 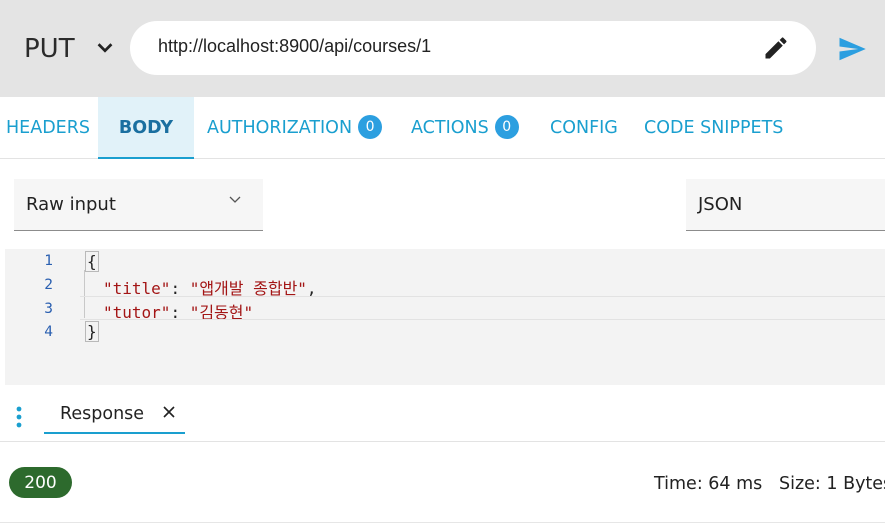 What do you see at coordinates (720, 204) in the screenshot?
I see `content-type-value: JSON` at bounding box center [720, 204].